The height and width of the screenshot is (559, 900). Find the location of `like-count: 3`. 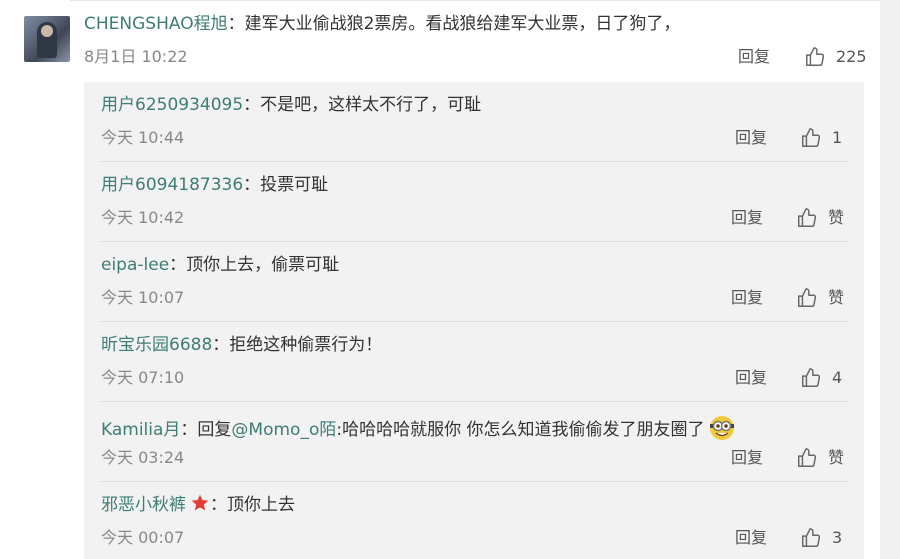

like-count: 3 is located at coordinates (837, 537).